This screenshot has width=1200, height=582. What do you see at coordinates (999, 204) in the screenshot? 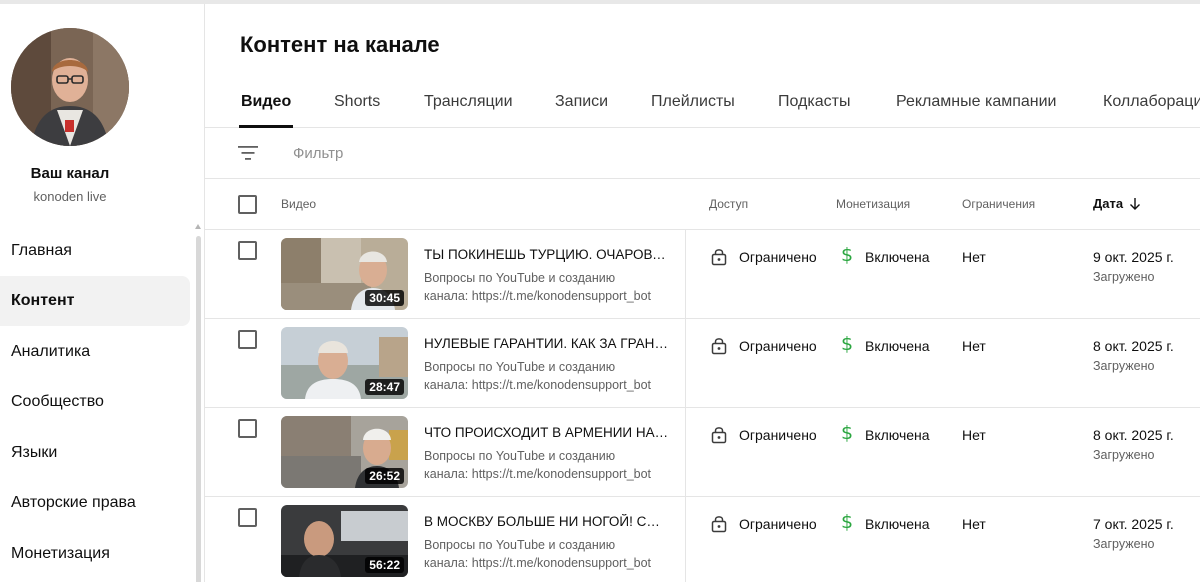
I see `column-header-restrictions: Ограничения` at bounding box center [999, 204].